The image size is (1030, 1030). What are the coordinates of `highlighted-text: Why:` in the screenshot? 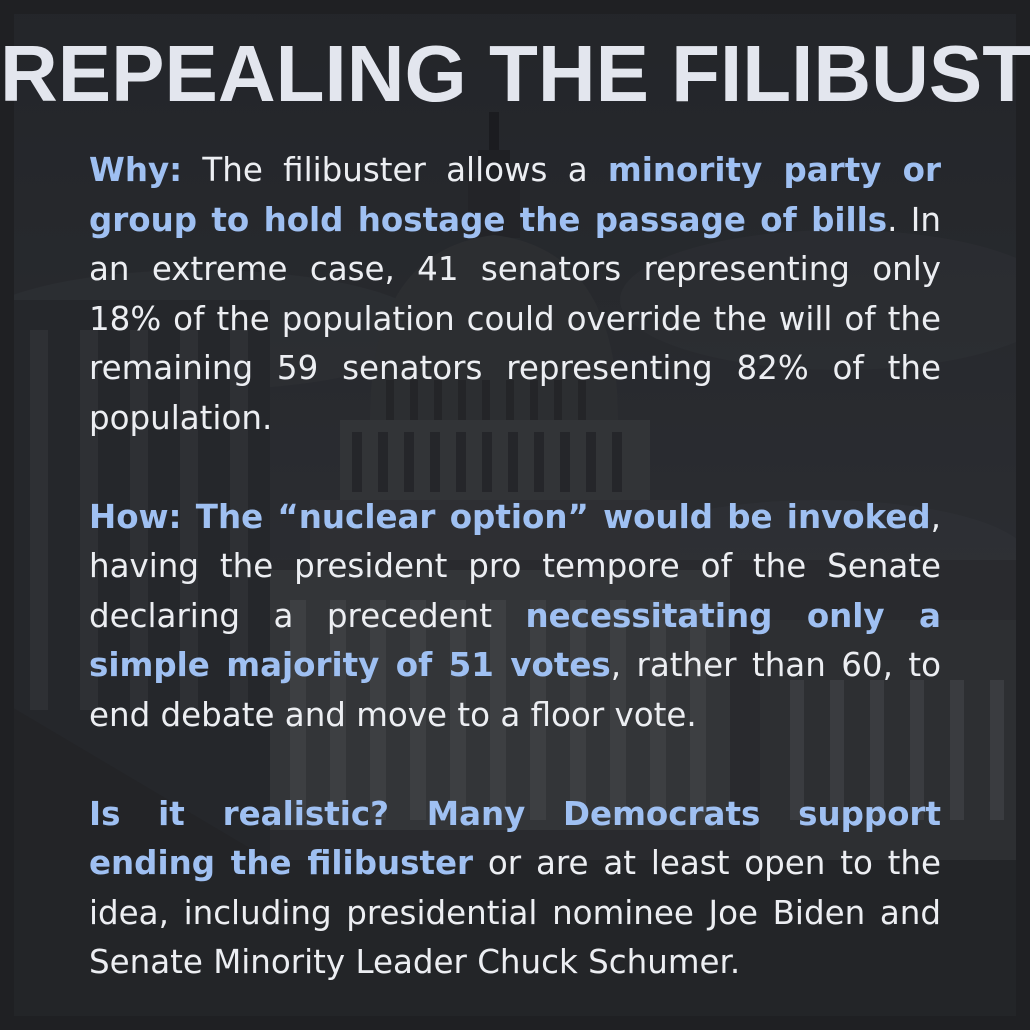 It's located at (136, 170).